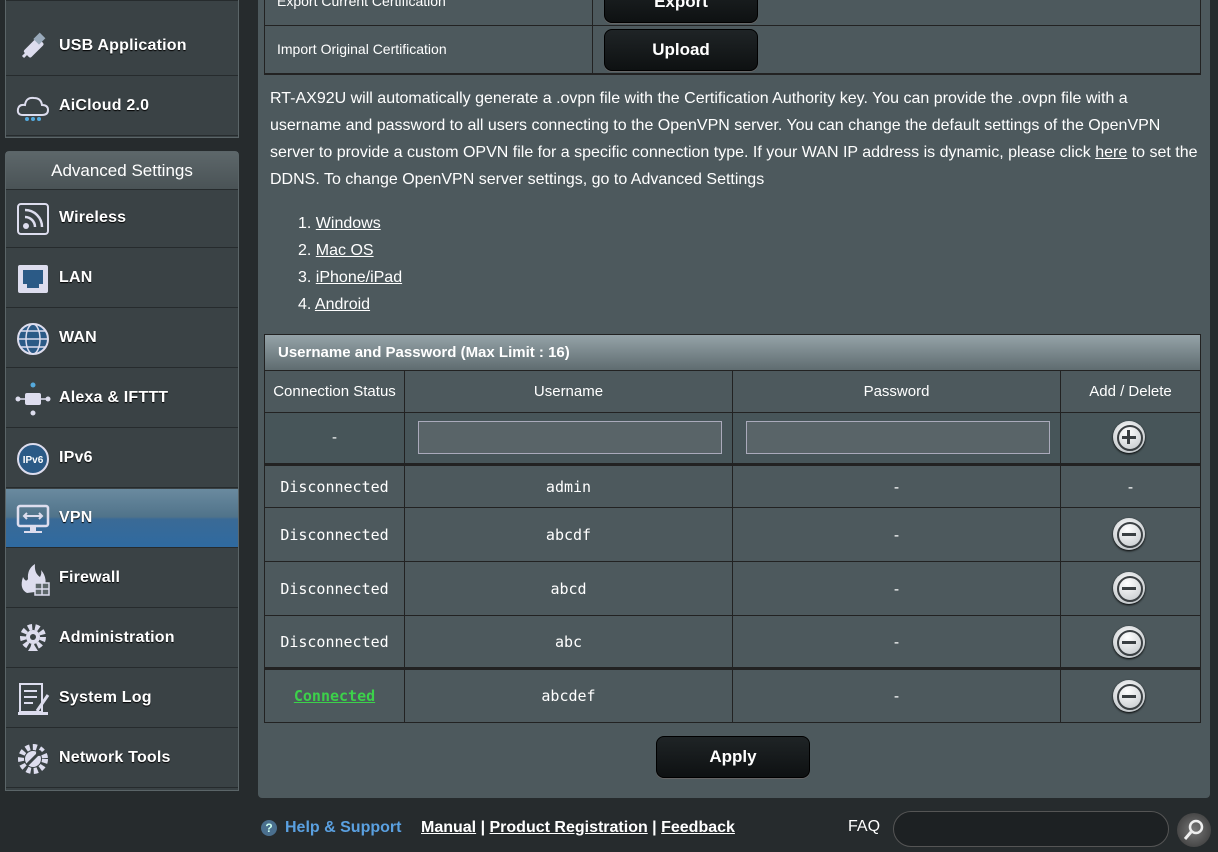  I want to click on help-icon: ?, so click(269, 828).